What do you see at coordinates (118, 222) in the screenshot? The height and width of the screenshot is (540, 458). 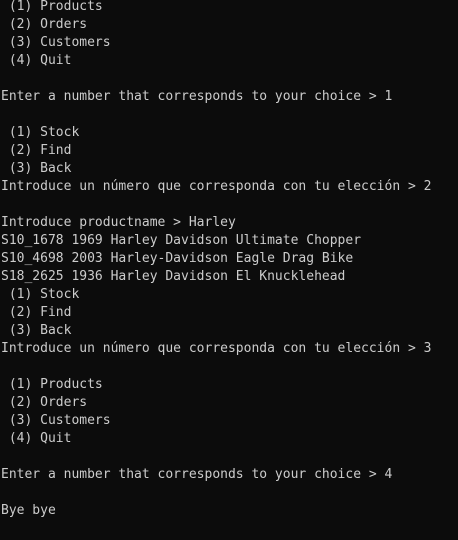 I see `terminal-line: Introduce productname > Harley` at bounding box center [118, 222].